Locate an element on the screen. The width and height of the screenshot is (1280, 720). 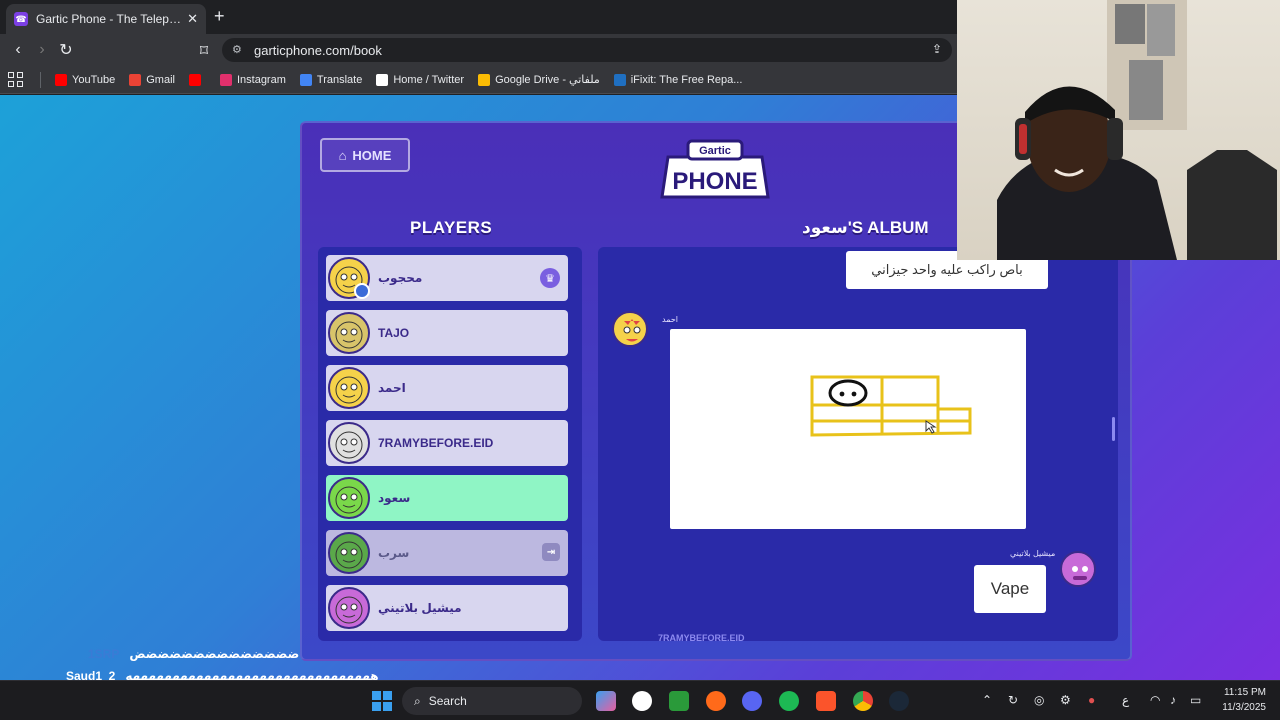
discord-icon is located at coordinates (752, 701).